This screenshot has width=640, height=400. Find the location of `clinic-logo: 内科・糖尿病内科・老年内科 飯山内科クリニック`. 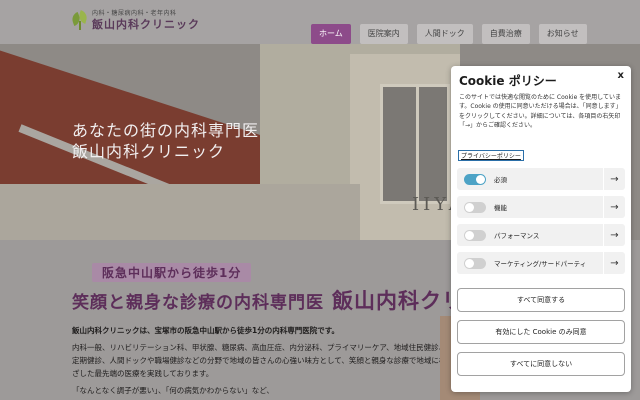

clinic-logo: 内科・糖尿病内科・老年内科 飯山内科クリニック is located at coordinates (135, 20).